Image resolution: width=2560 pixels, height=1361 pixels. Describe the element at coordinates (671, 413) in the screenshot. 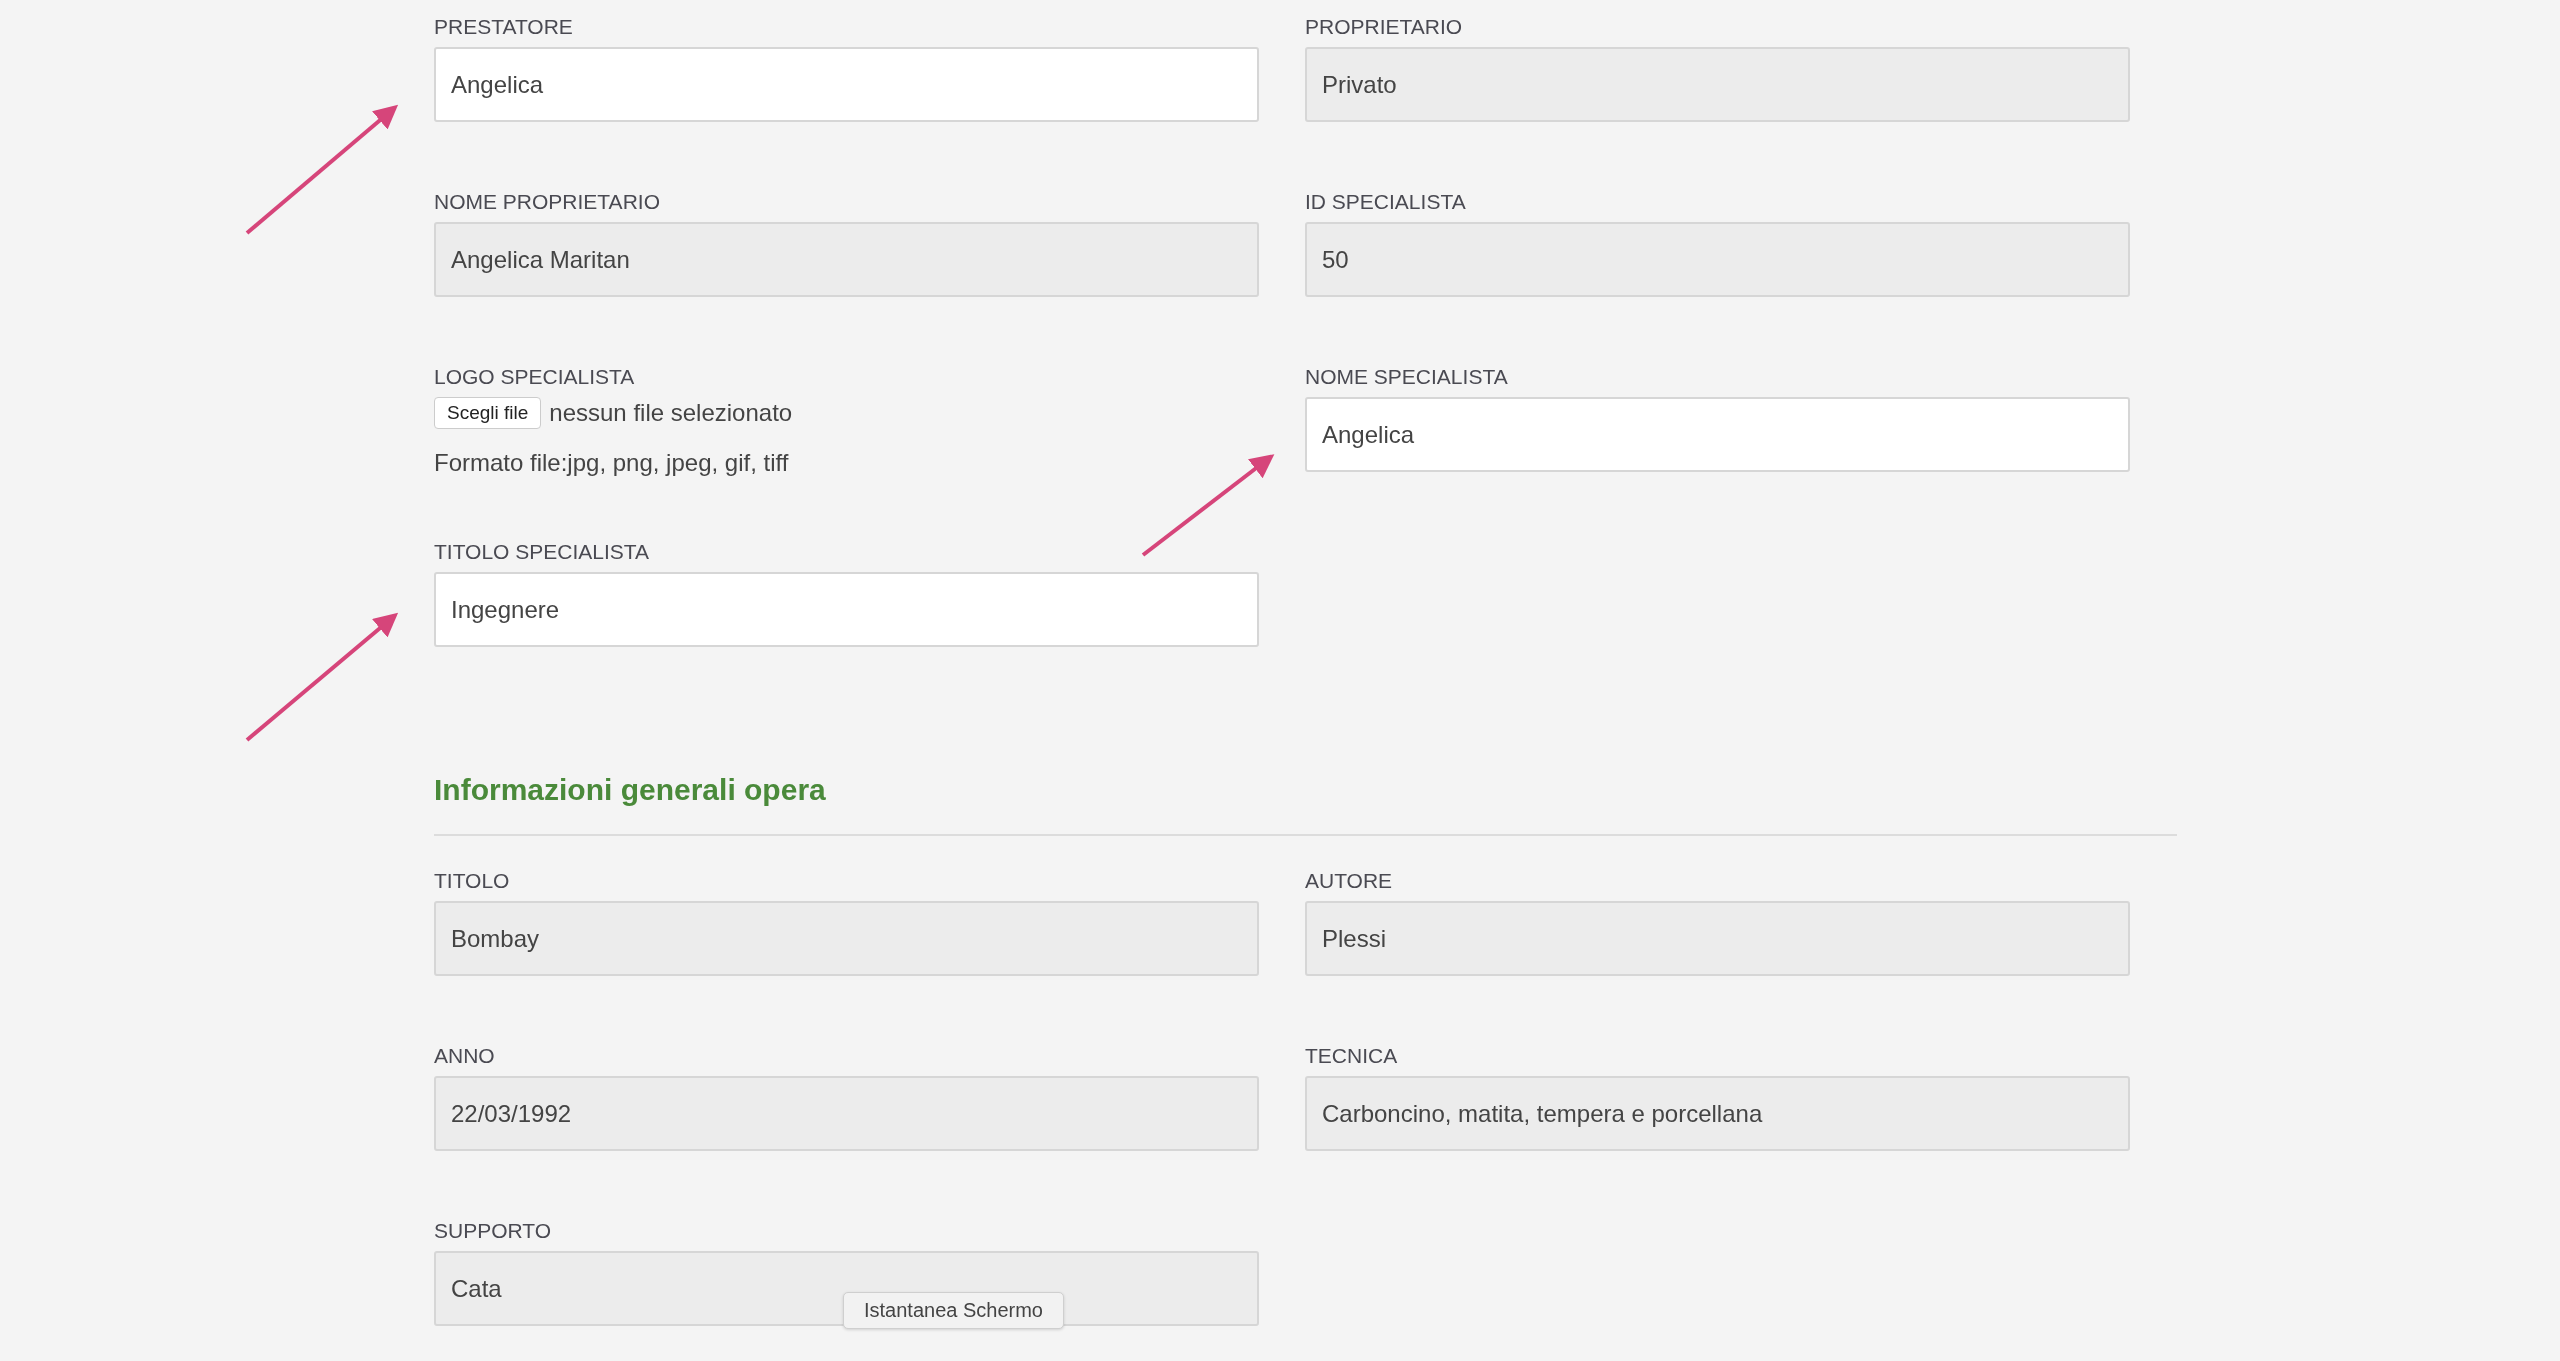

I see `file-status-text: nessun file selezionato` at that location.